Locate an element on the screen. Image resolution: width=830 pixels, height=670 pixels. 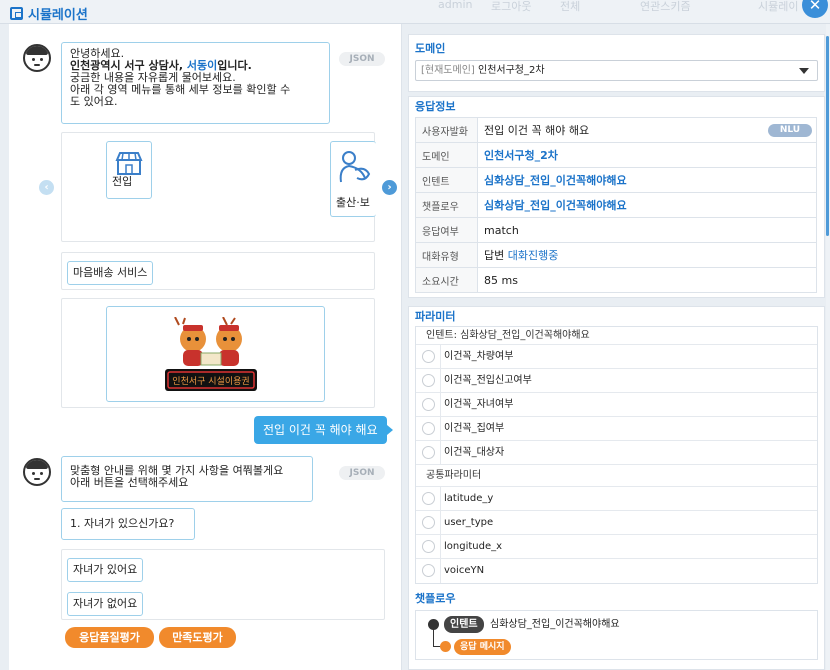
domain-tag: [현재도메인] is located at coordinates (448, 70).